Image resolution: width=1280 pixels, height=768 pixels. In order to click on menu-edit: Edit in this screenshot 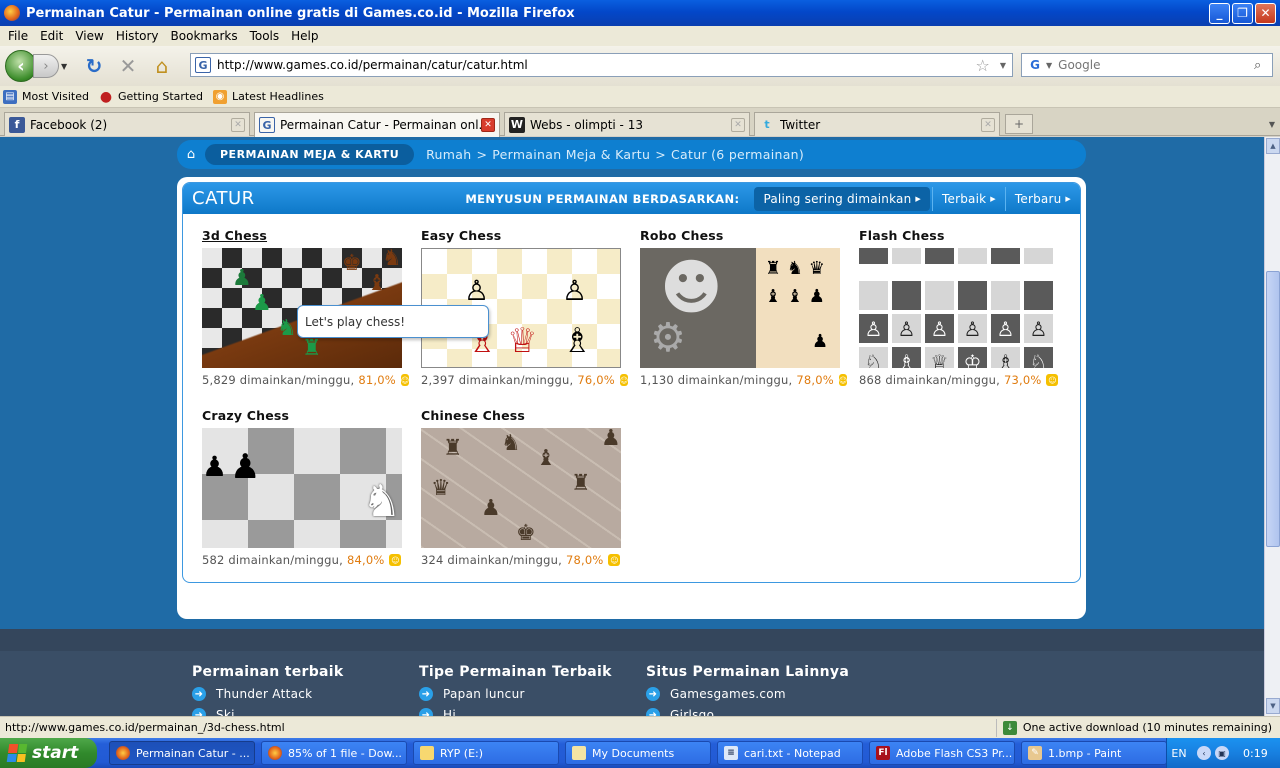, I will do `click(51, 36)`.